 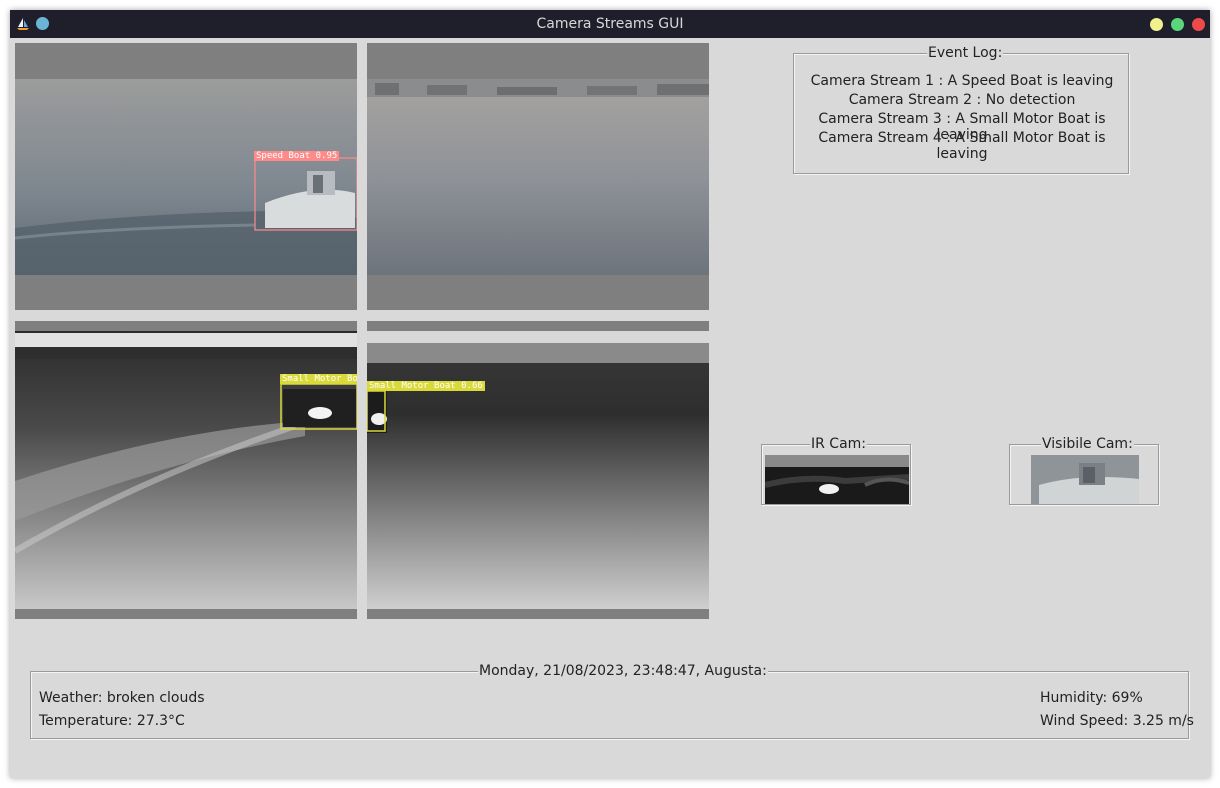 I want to click on wind-speed-text: Wind Speed: 3.25 m/s, so click(x=1117, y=721).